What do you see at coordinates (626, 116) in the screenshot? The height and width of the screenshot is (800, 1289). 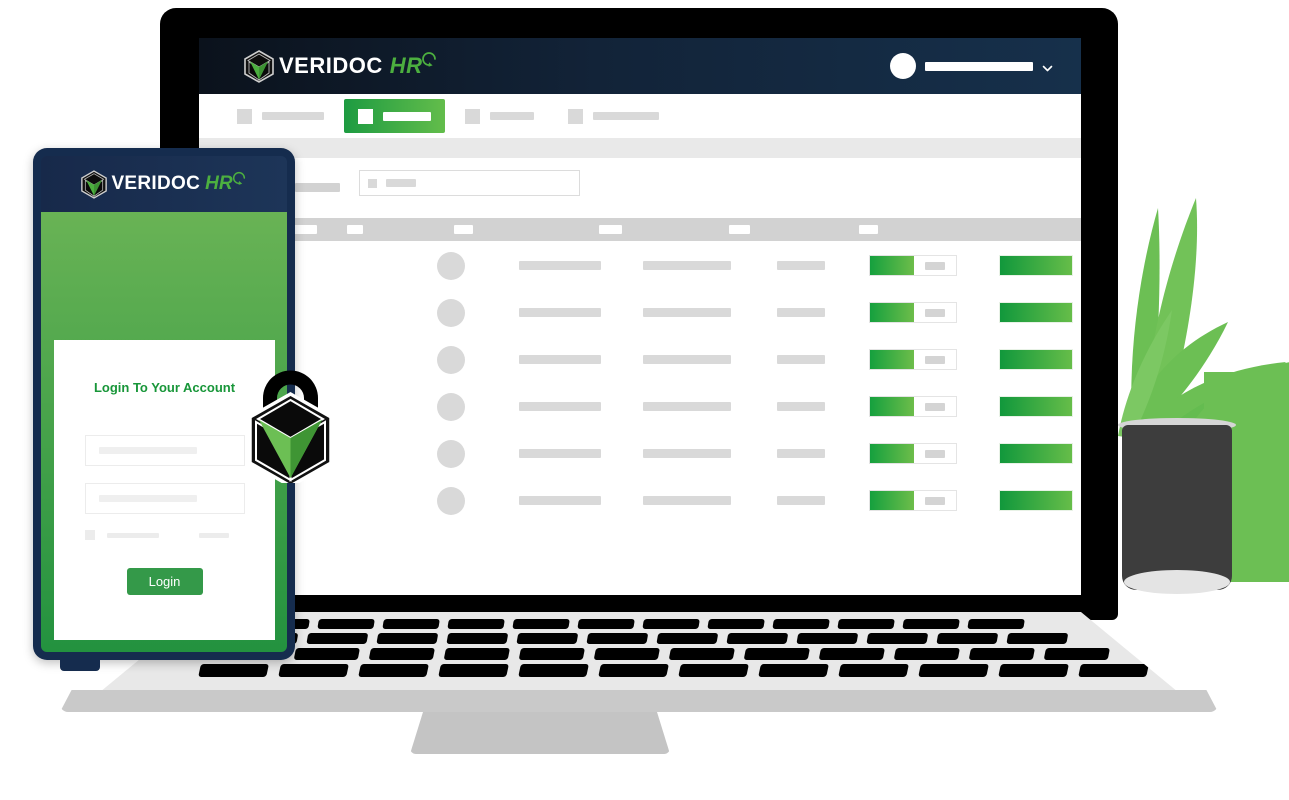 I see `nav-item-label` at bounding box center [626, 116].